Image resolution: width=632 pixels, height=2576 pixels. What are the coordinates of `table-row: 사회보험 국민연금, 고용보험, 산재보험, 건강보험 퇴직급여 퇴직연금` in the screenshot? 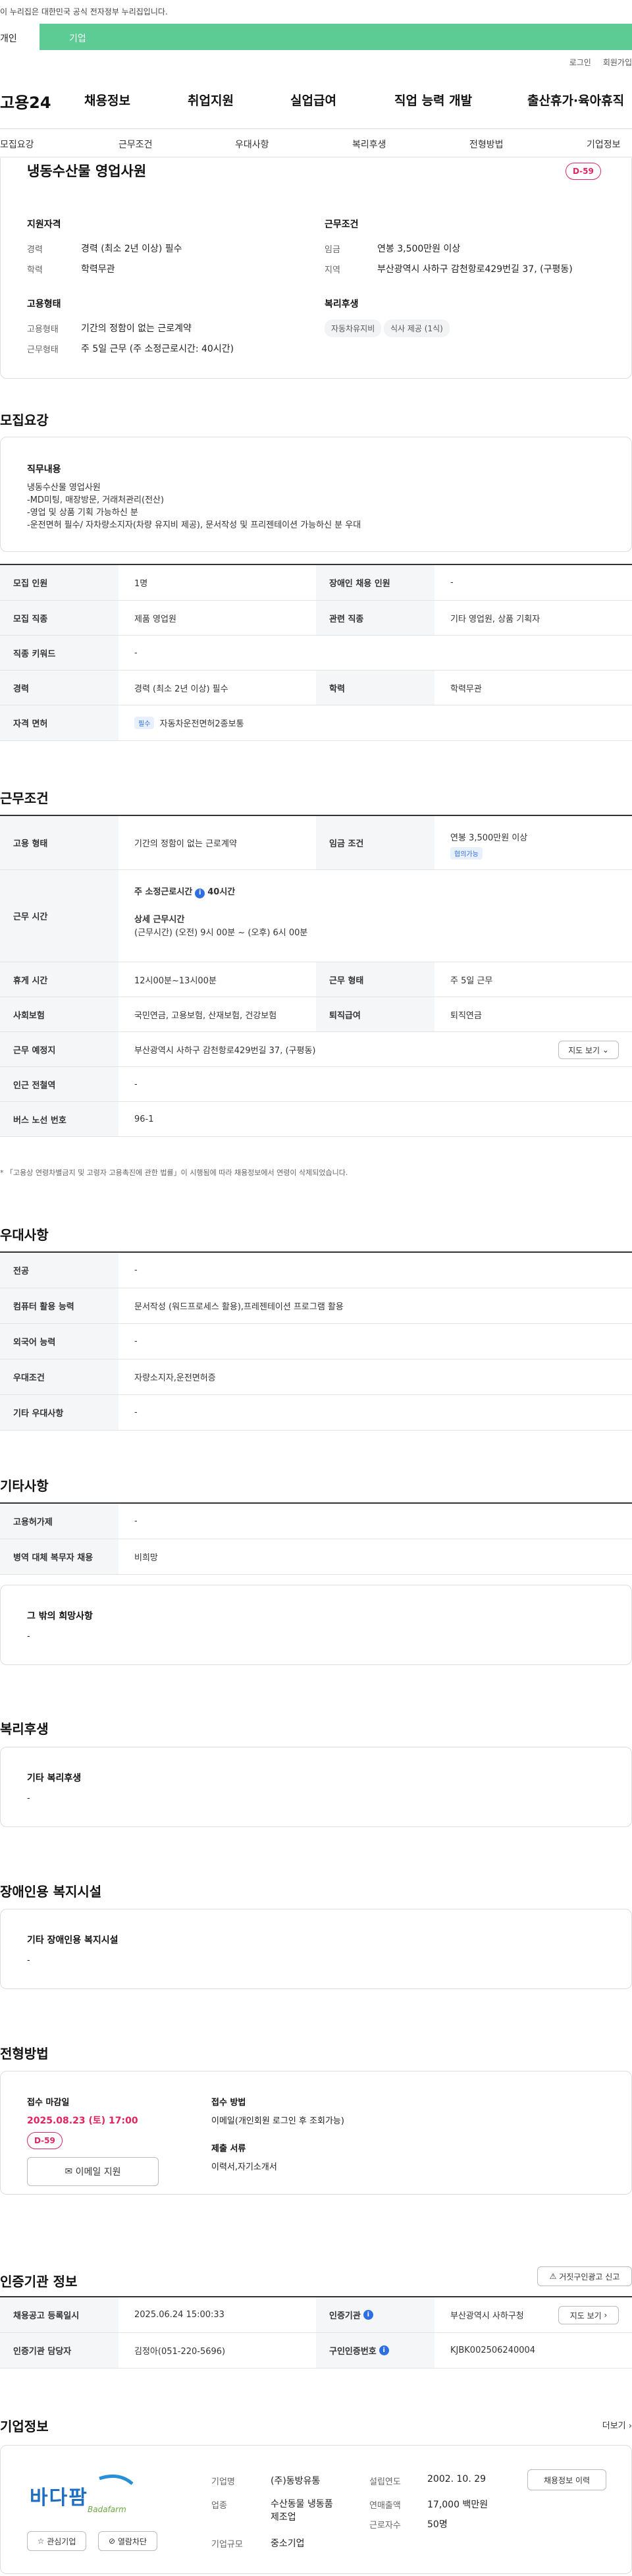 It's located at (316, 1014).